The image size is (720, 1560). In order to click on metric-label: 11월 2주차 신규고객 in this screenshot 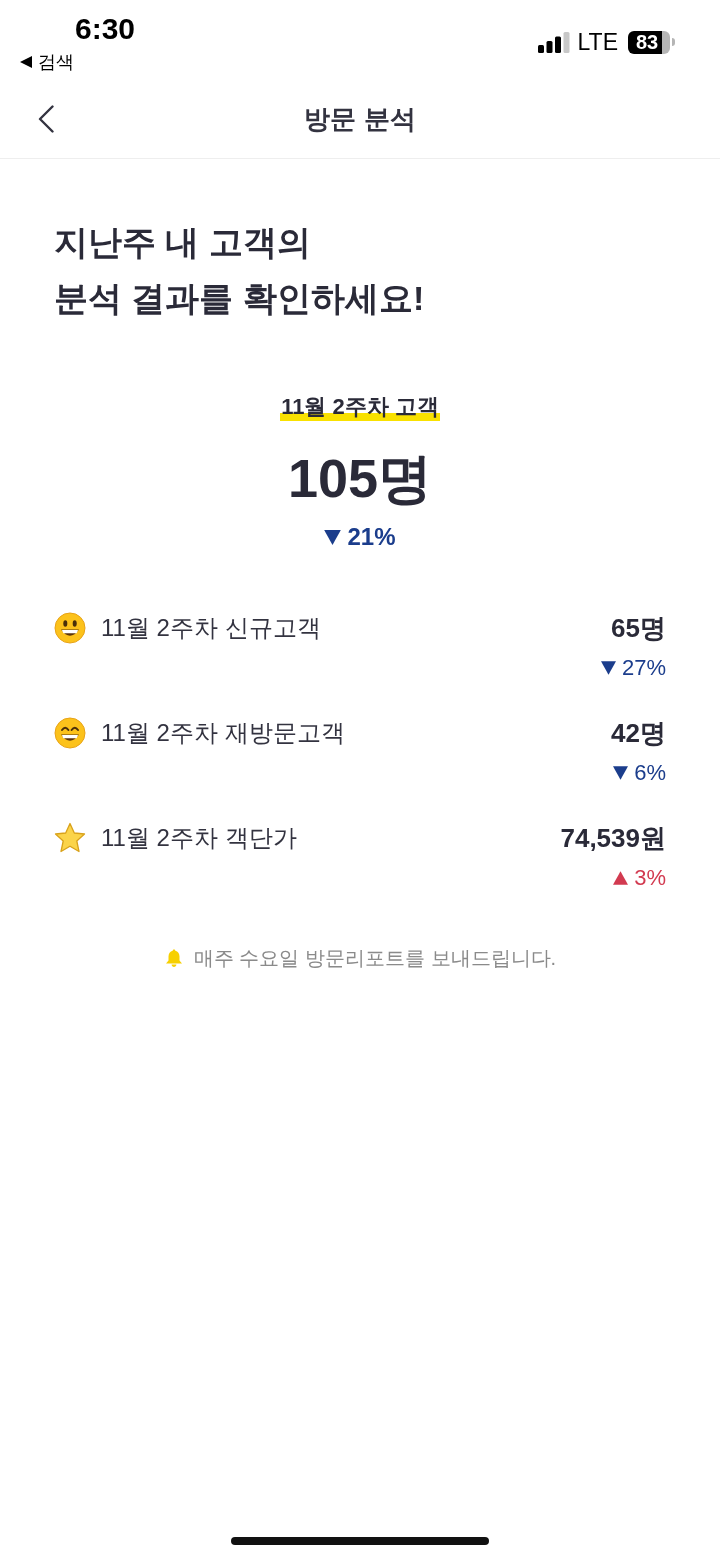, I will do `click(211, 628)`.